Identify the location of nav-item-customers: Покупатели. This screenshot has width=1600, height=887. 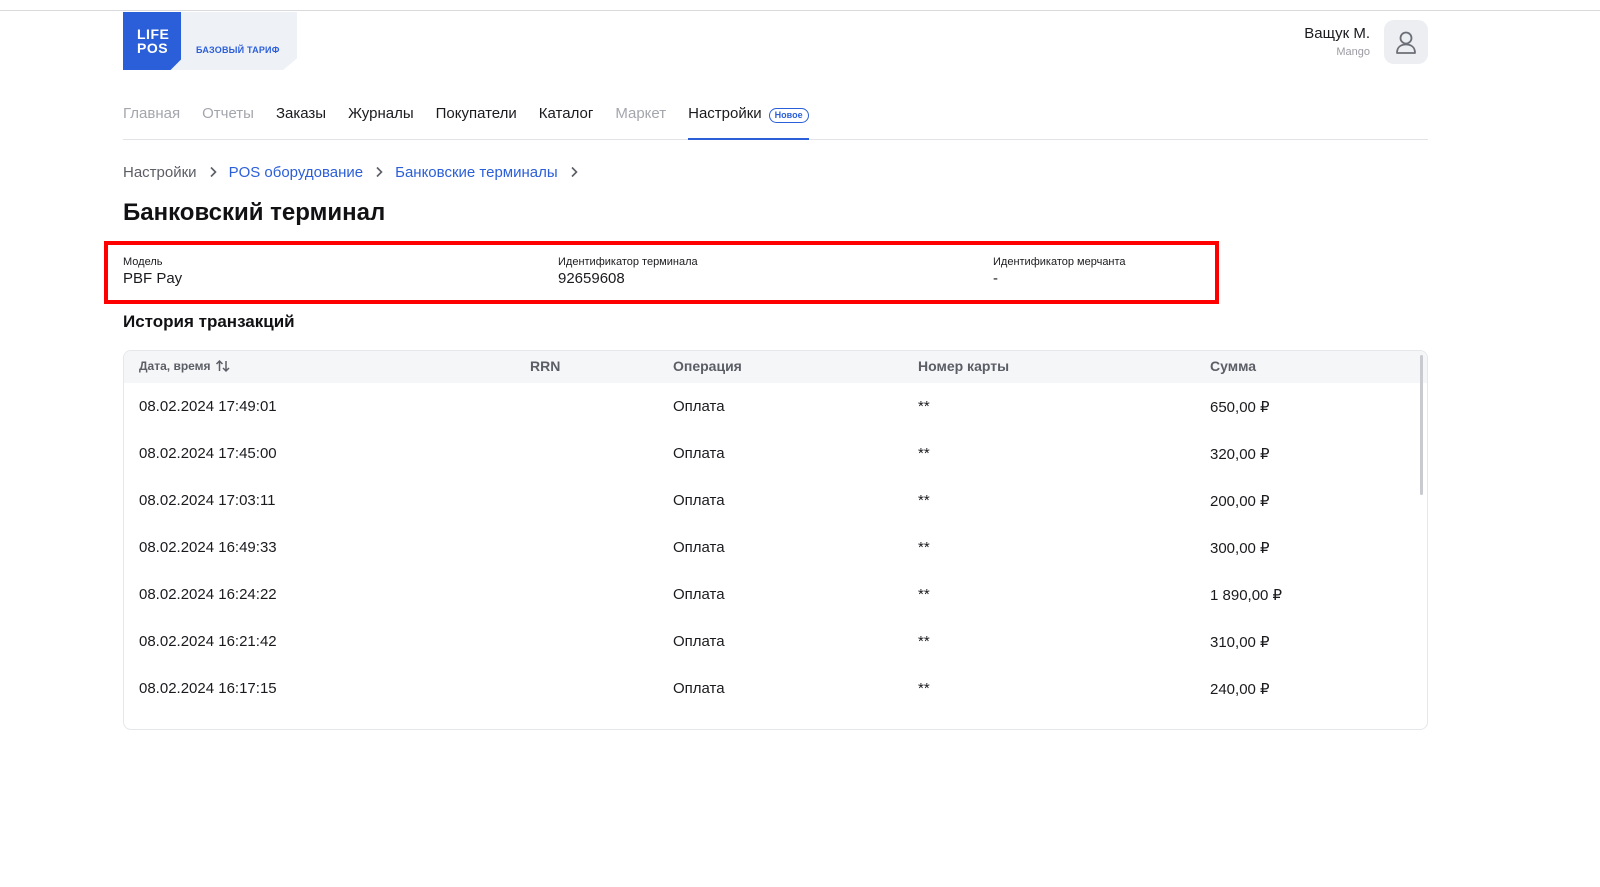
(476, 120).